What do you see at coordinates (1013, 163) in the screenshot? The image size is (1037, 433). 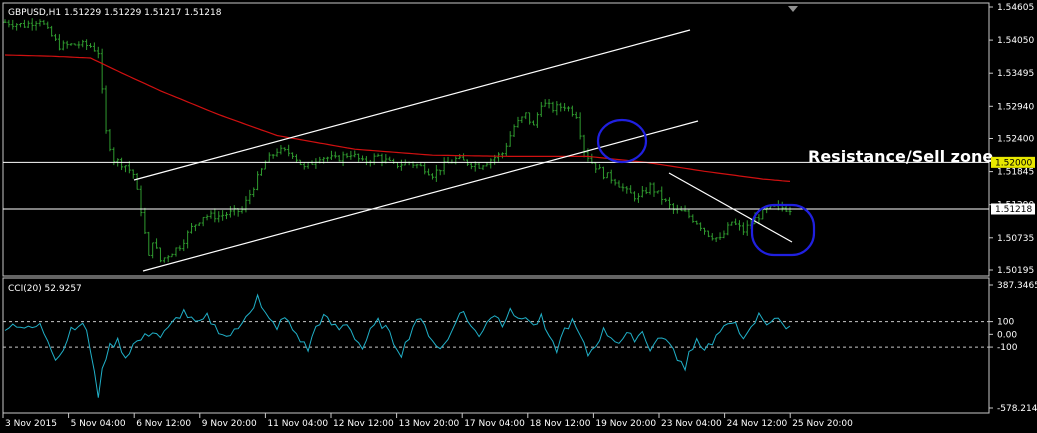 I see `resistance-price-label: 1.52000` at bounding box center [1013, 163].